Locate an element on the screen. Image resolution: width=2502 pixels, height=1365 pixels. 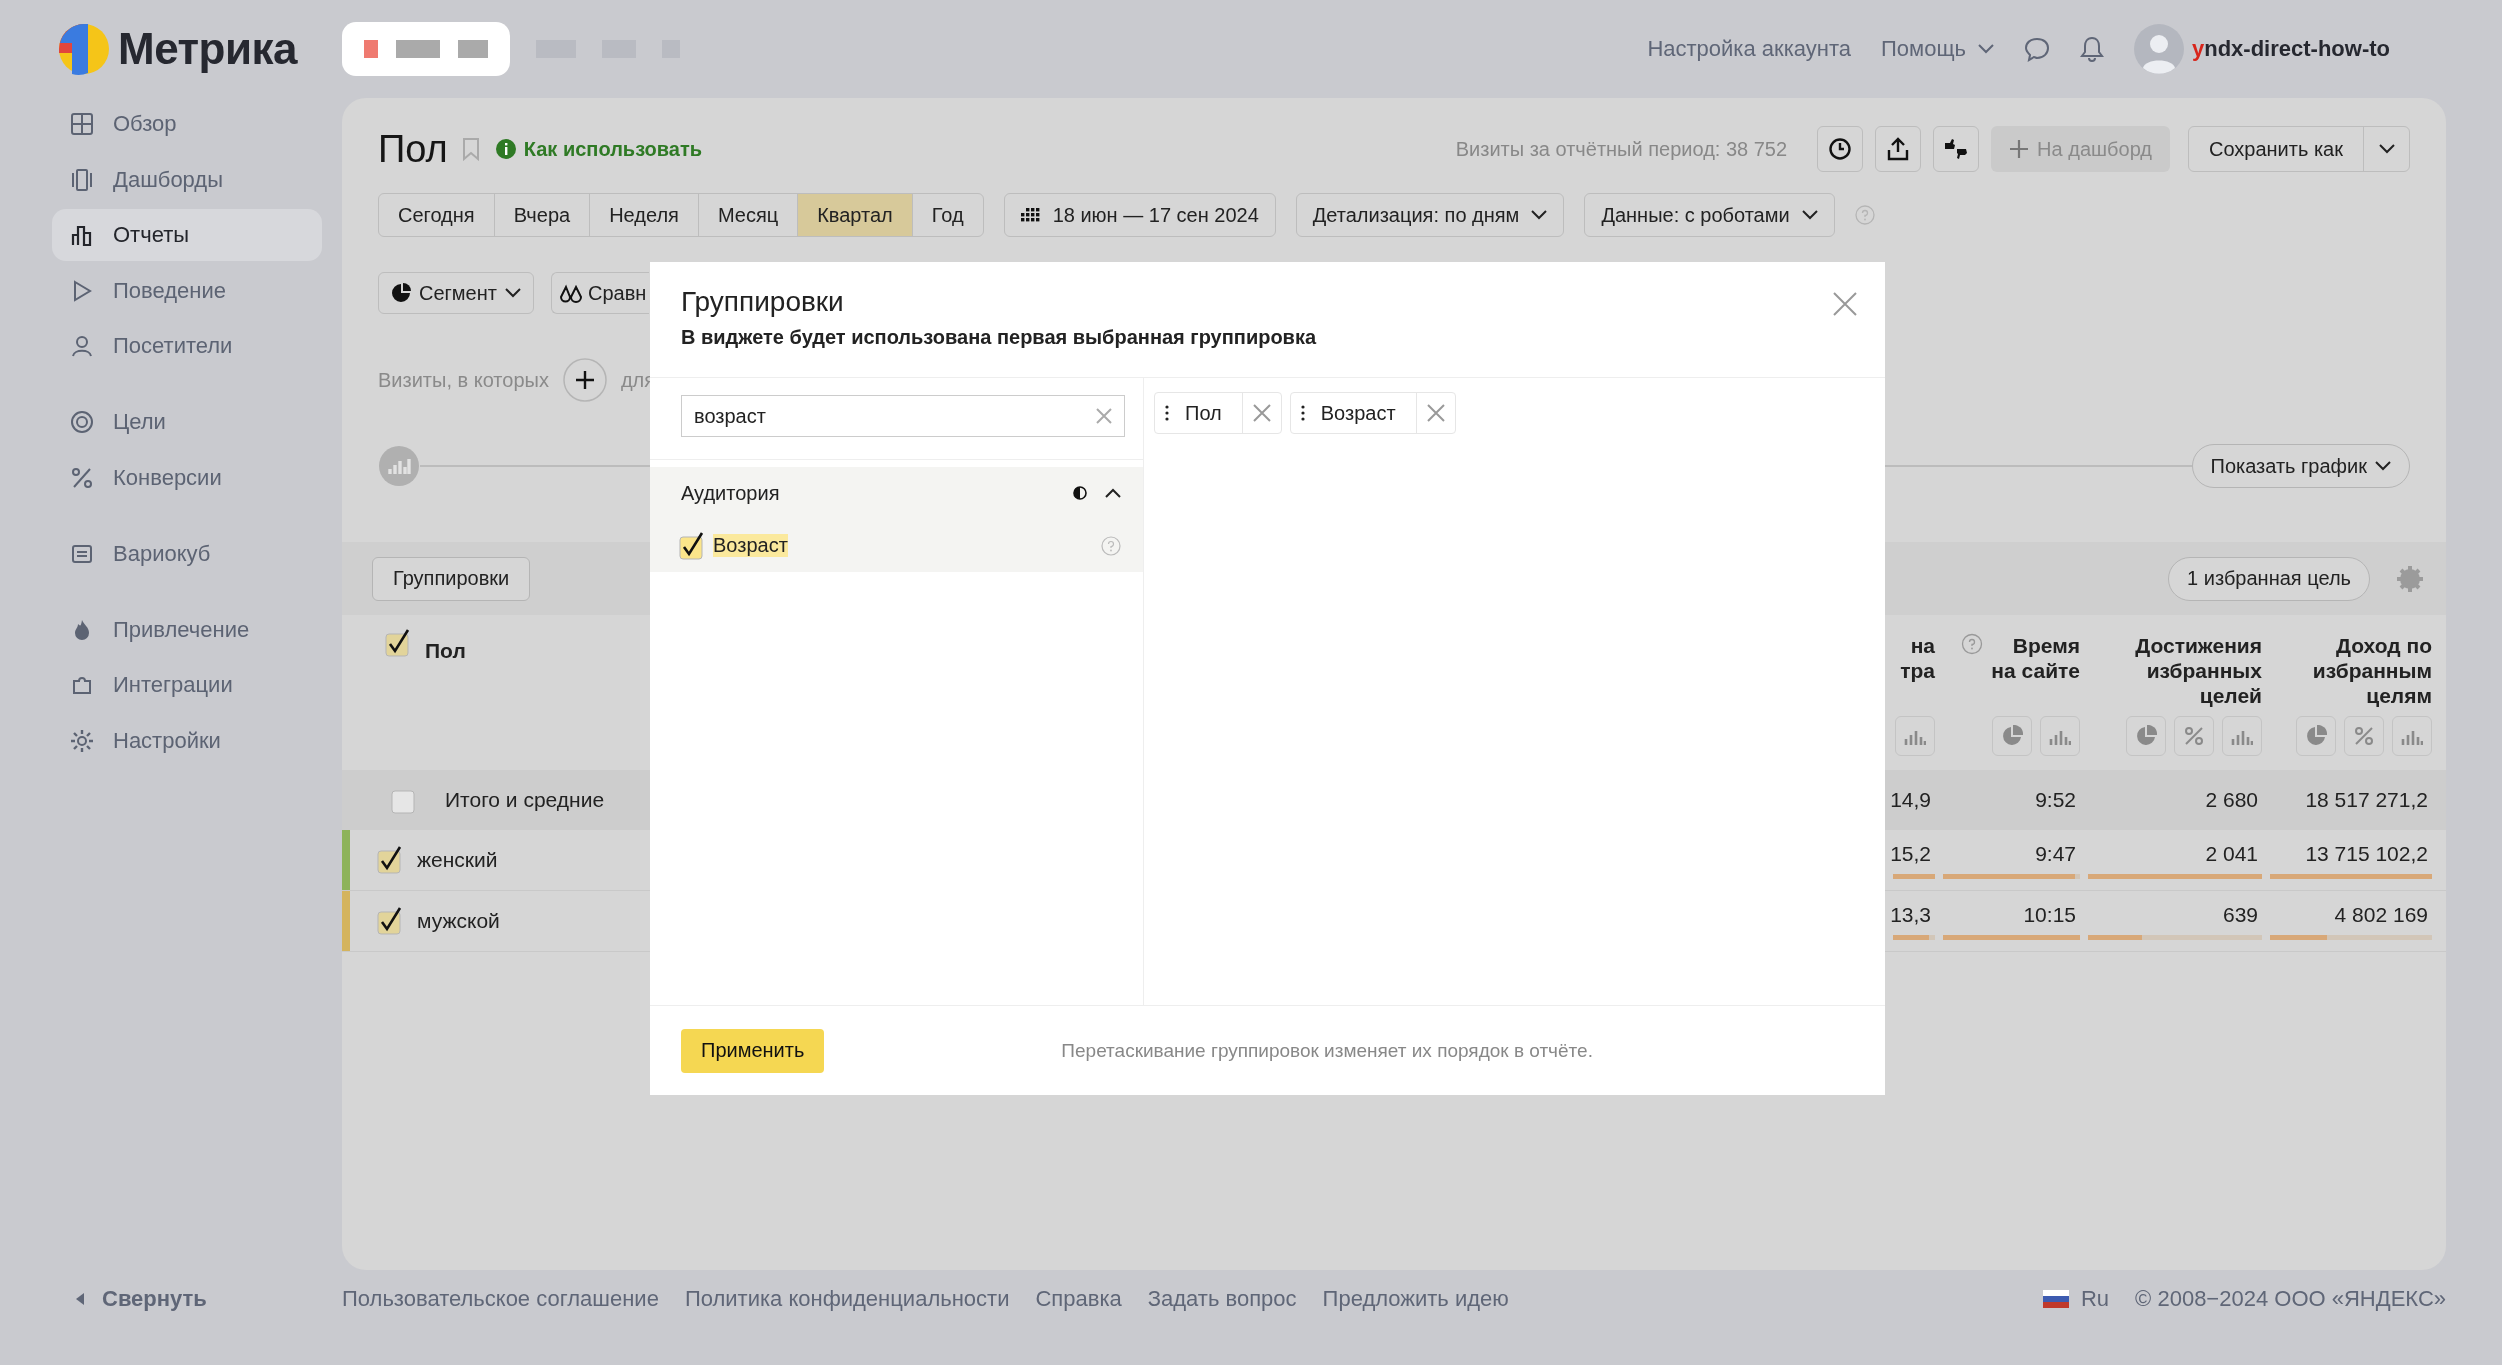
compare-button: Сравн is located at coordinates (599, 293).